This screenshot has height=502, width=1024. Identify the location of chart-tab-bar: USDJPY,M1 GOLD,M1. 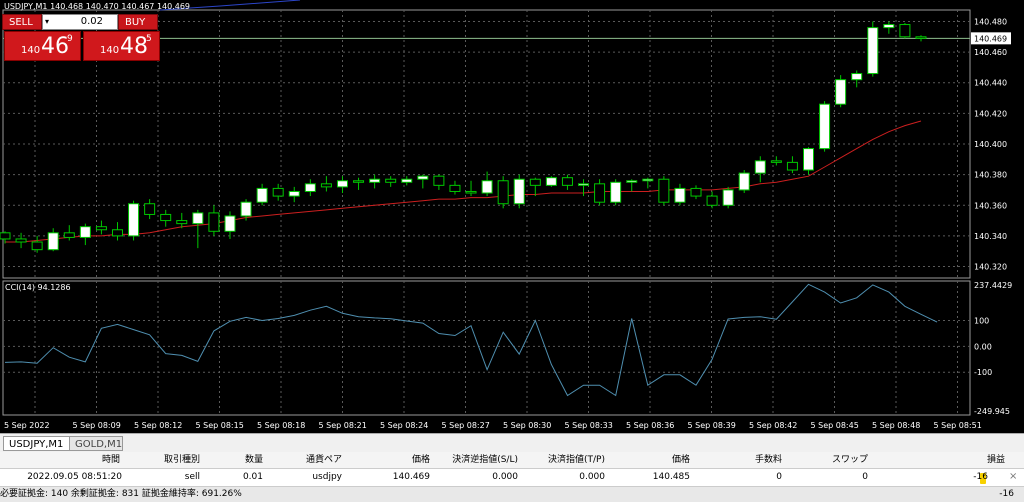
(512, 443).